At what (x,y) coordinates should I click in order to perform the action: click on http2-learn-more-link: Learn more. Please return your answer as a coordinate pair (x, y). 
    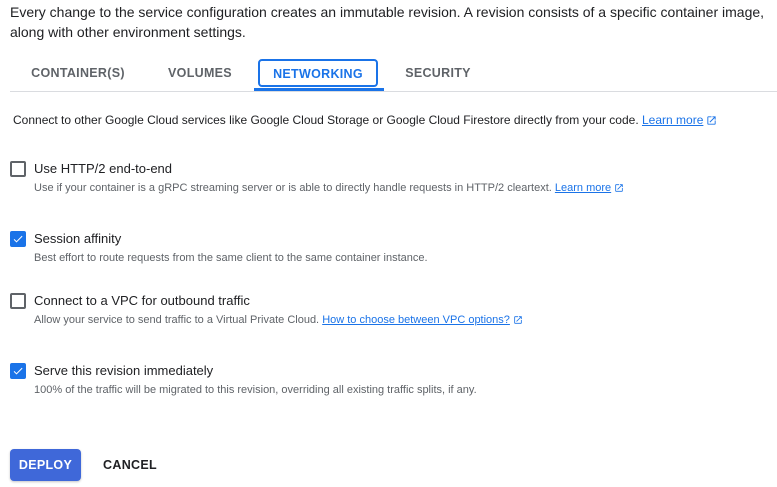
    Looking at the image, I should click on (583, 188).